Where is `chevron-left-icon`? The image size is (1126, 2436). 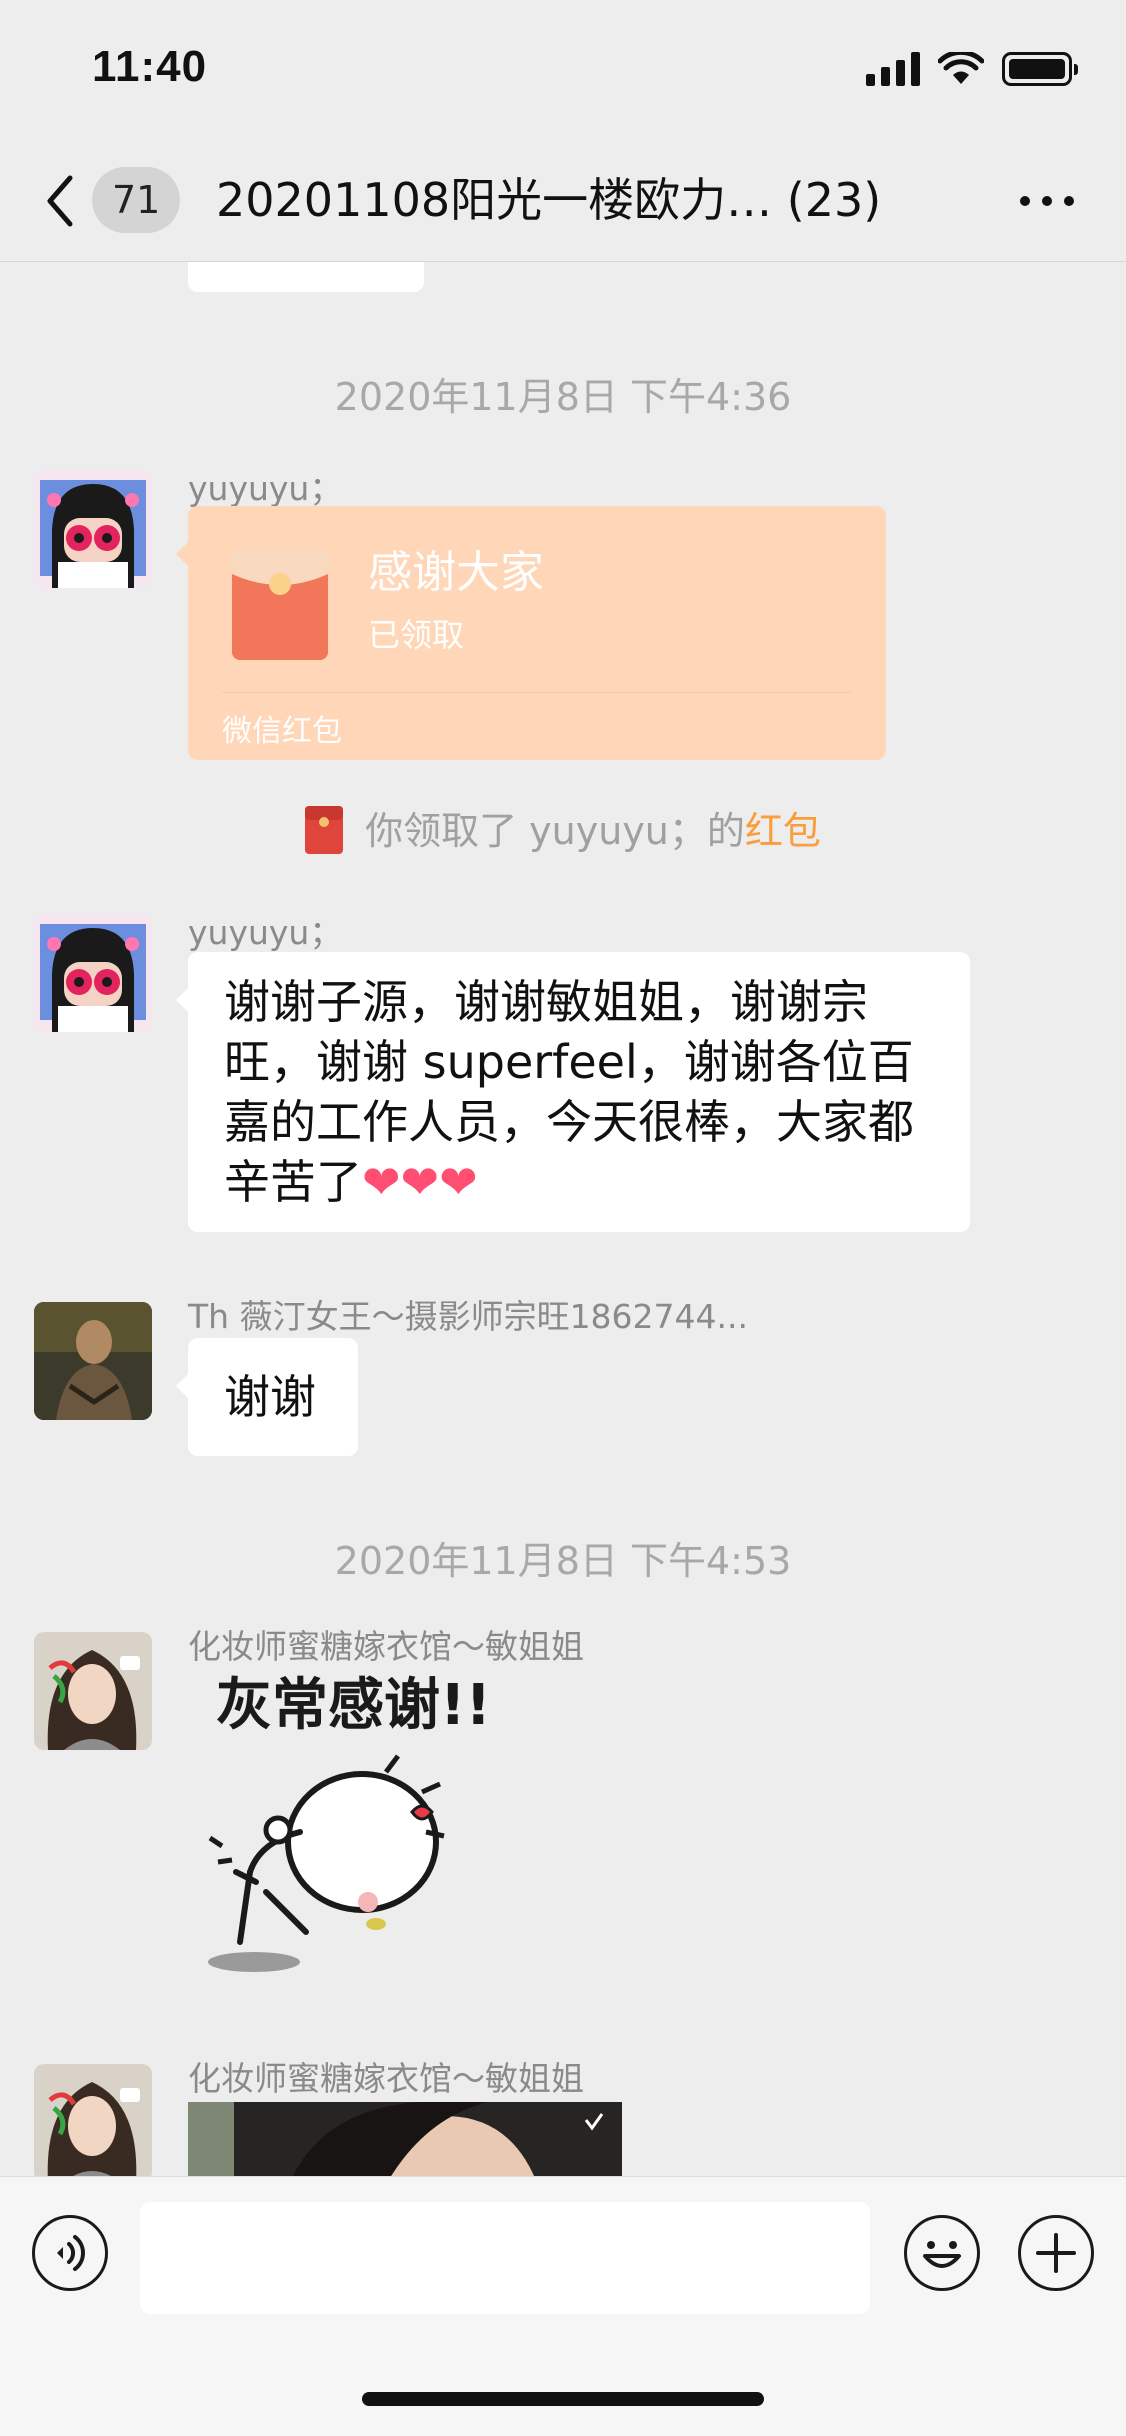 chevron-left-icon is located at coordinates (60, 201).